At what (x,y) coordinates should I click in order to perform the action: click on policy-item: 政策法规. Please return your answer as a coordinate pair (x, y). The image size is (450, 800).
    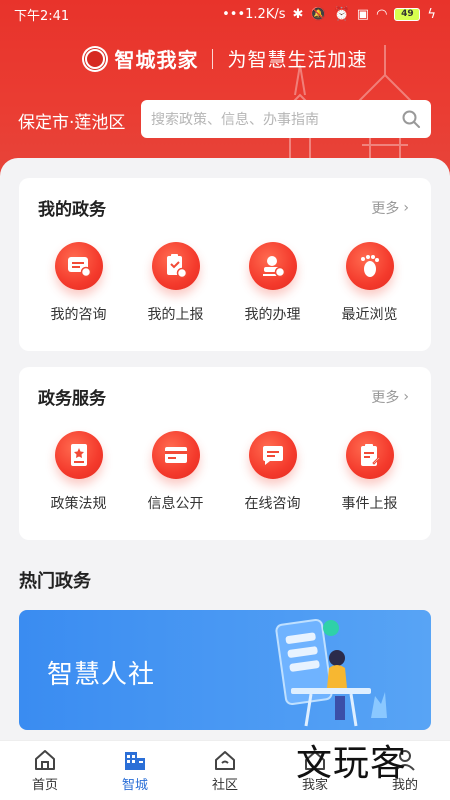
    Looking at the image, I should click on (78, 472).